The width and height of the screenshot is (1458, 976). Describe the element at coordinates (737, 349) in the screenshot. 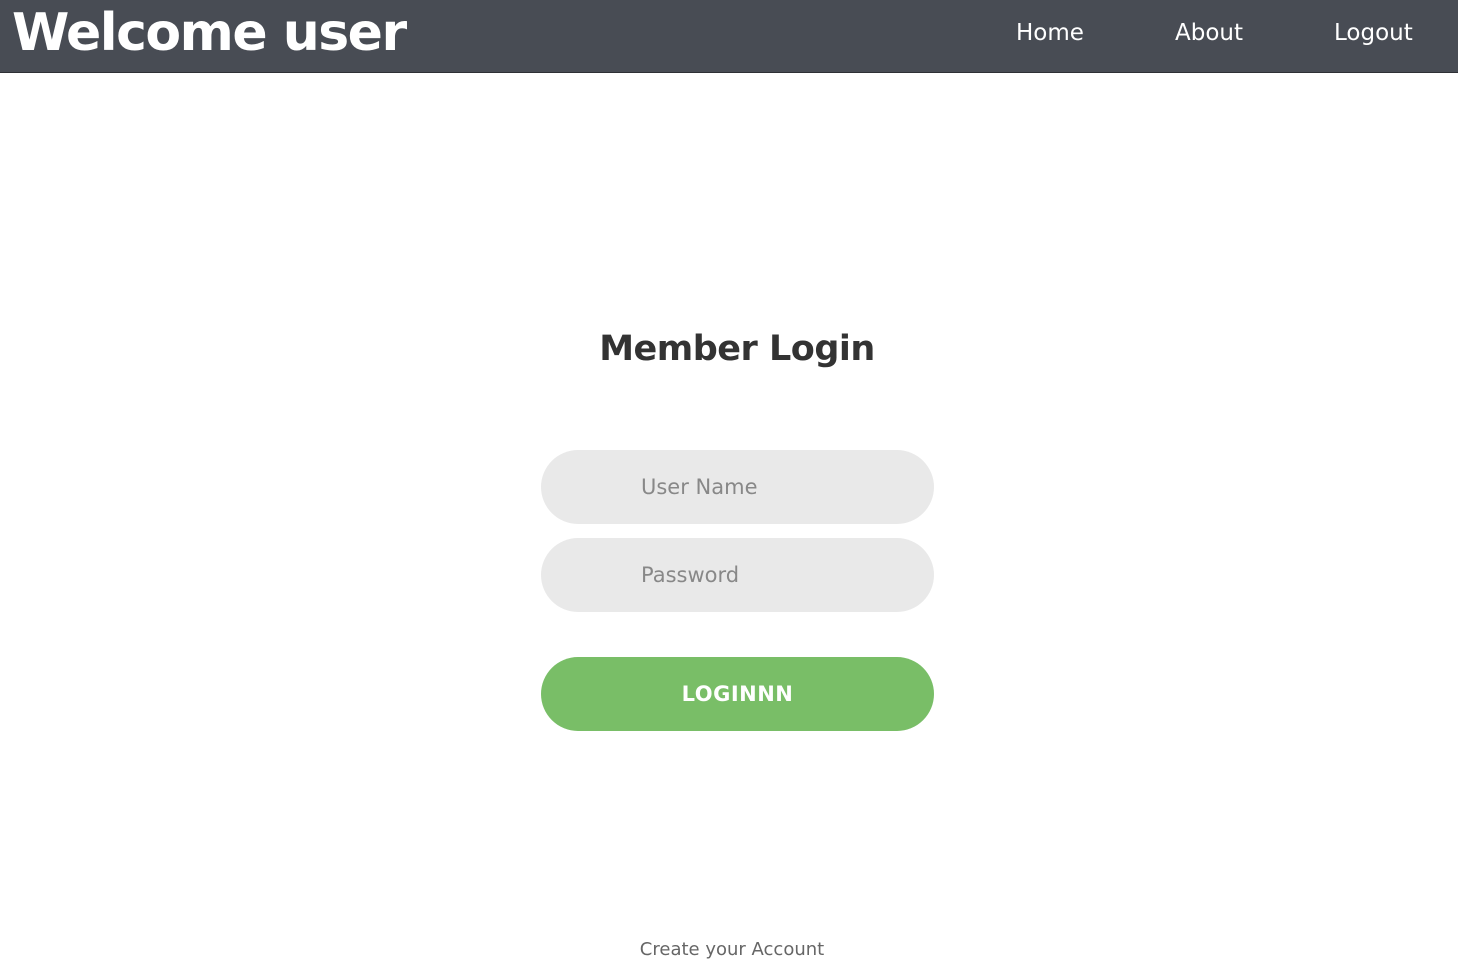

I see `login-title: Member Login` at that location.